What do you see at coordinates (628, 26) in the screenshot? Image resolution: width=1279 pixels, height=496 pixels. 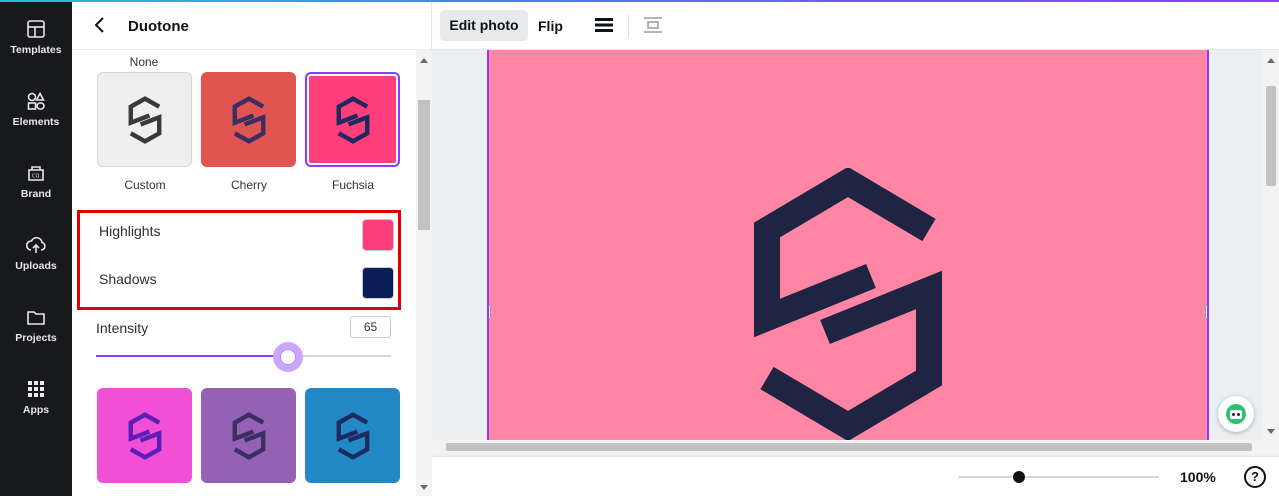 I see `toolbar-divider` at bounding box center [628, 26].